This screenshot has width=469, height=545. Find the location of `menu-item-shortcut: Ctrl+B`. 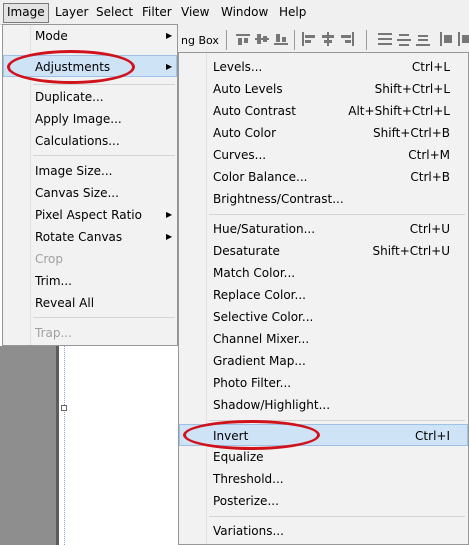

menu-item-shortcut: Ctrl+B is located at coordinates (430, 177).